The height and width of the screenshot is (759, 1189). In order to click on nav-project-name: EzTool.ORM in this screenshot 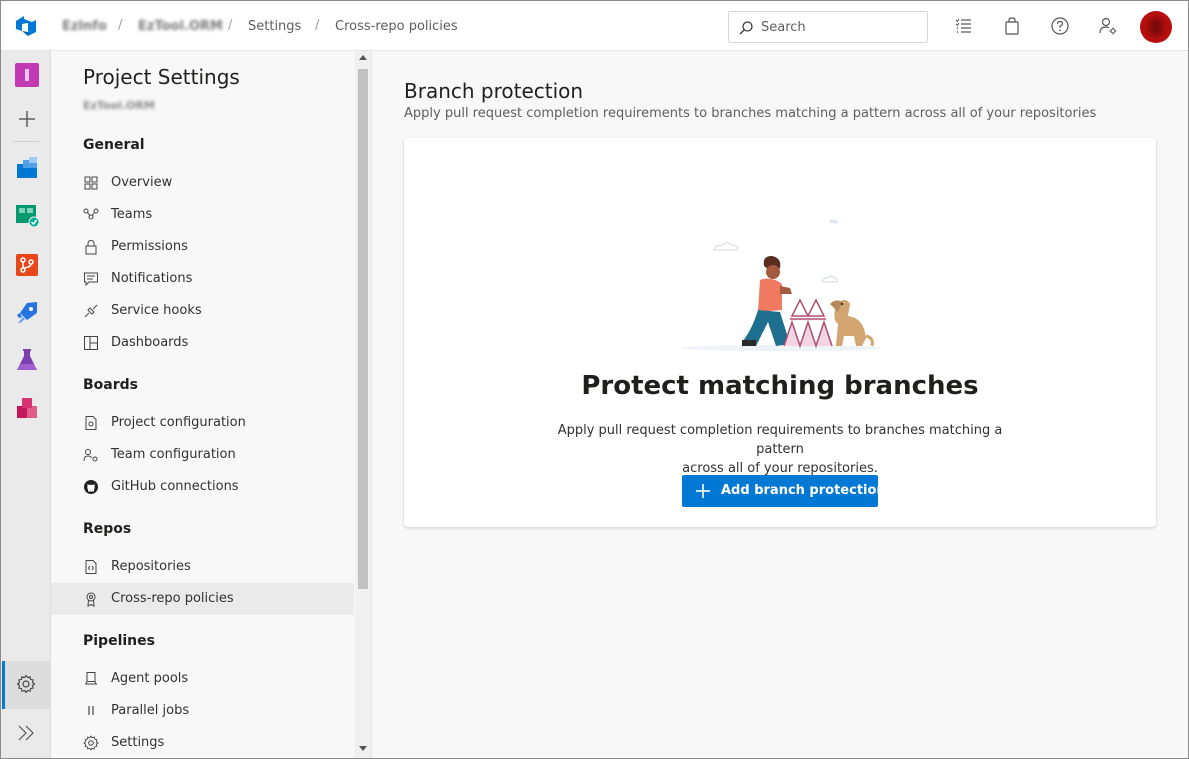, I will do `click(119, 105)`.